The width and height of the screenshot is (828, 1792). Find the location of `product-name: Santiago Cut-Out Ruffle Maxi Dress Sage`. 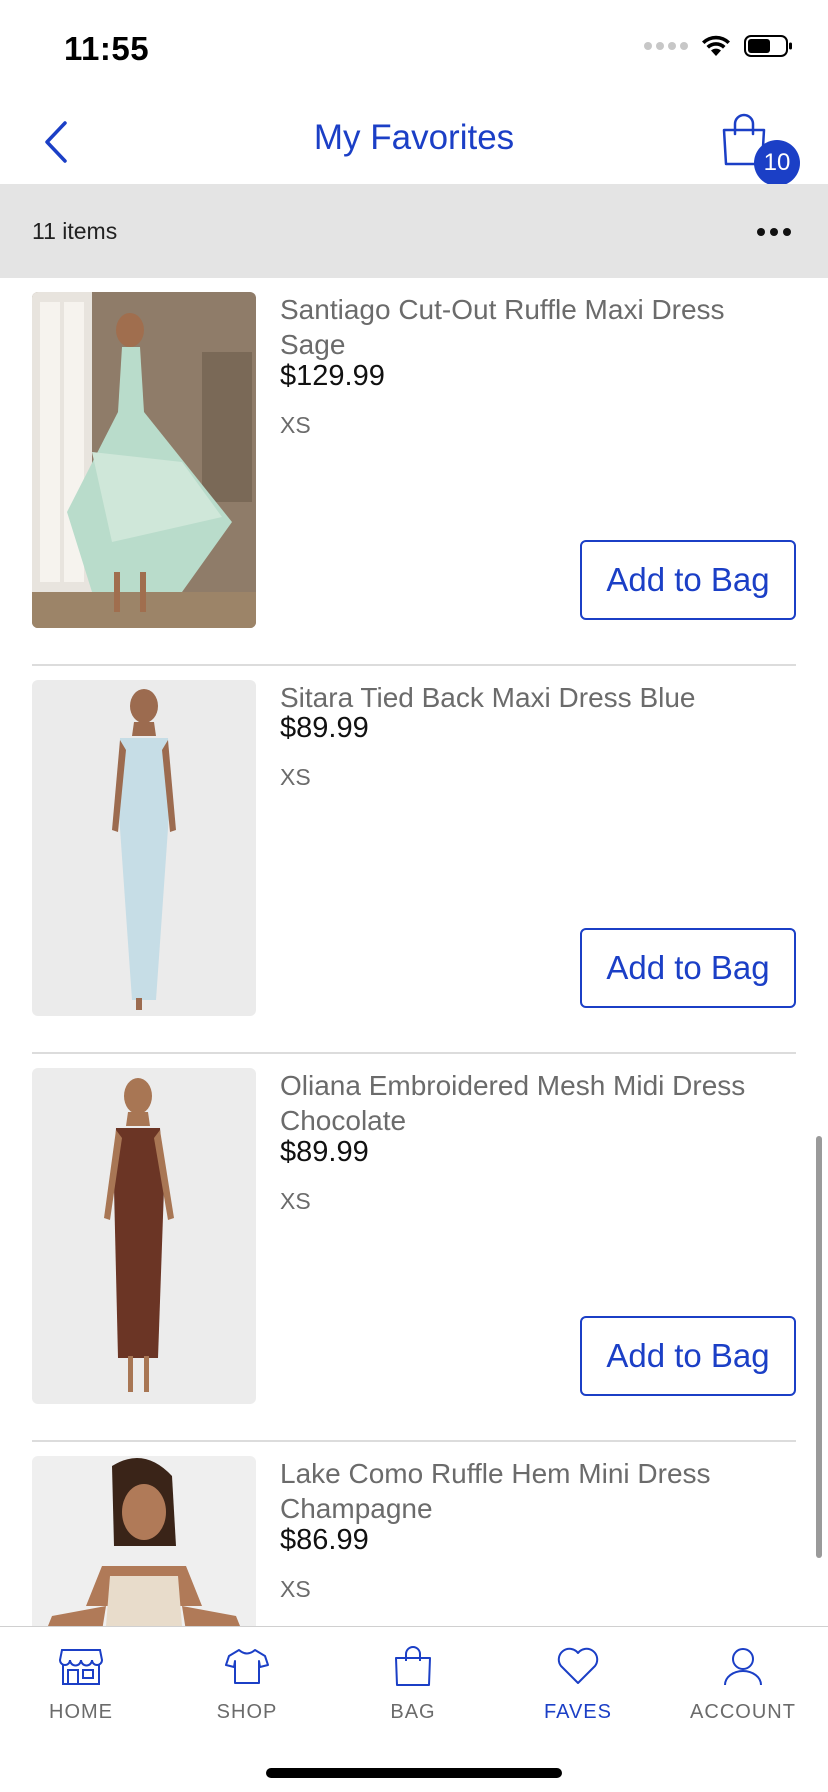

product-name: Santiago Cut-Out Ruffle Maxi Dress Sage is located at coordinates (520, 327).